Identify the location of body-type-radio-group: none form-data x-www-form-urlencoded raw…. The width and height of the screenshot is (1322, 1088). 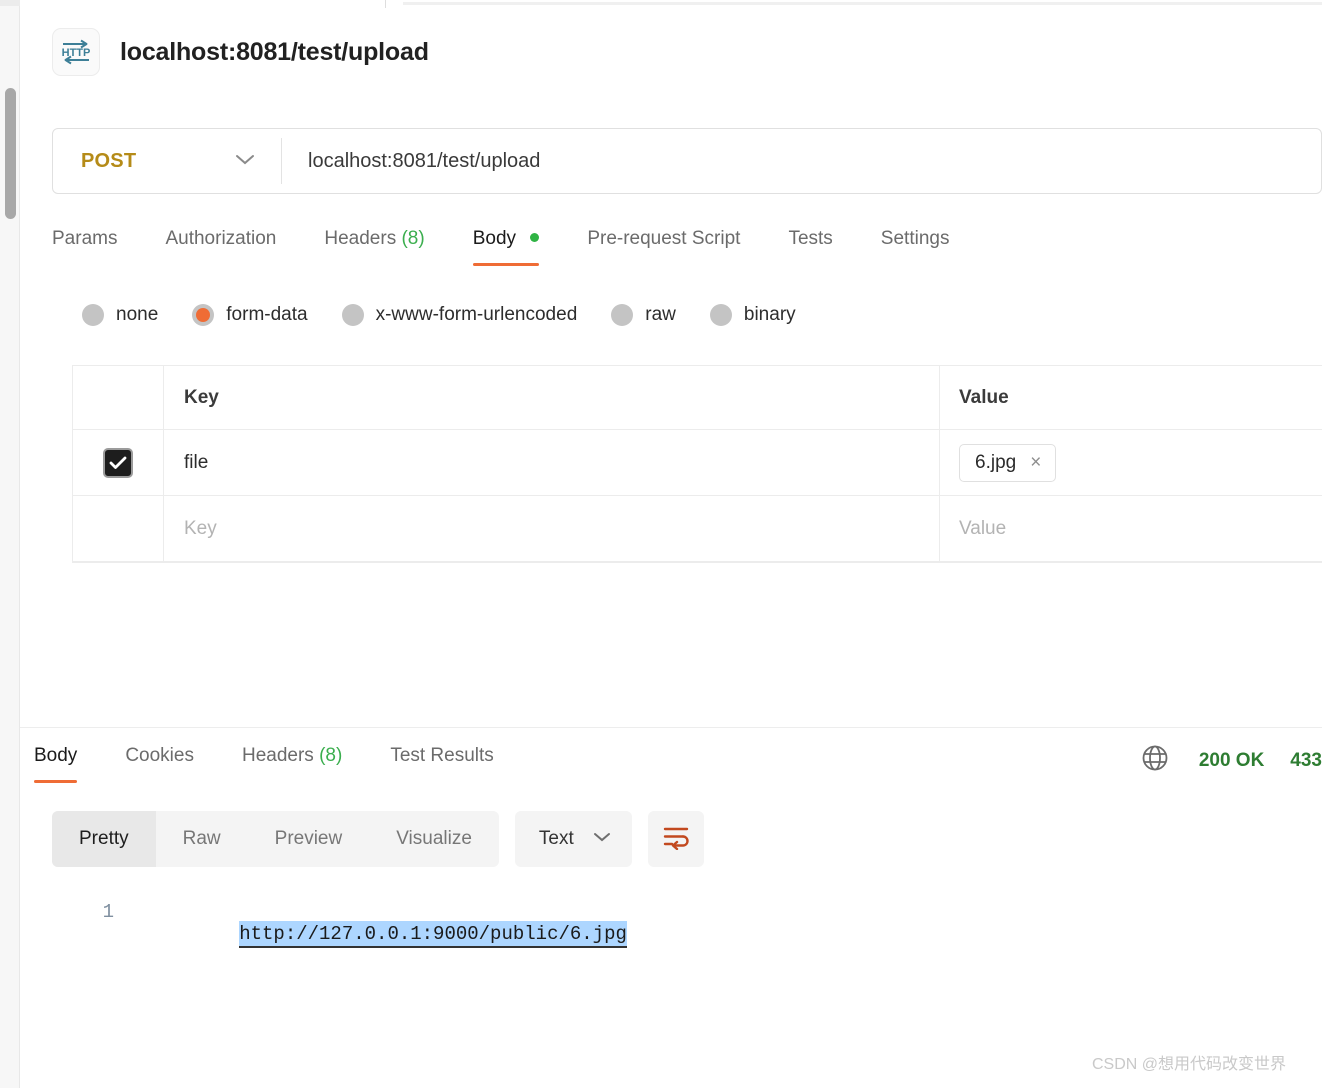
(456, 315).